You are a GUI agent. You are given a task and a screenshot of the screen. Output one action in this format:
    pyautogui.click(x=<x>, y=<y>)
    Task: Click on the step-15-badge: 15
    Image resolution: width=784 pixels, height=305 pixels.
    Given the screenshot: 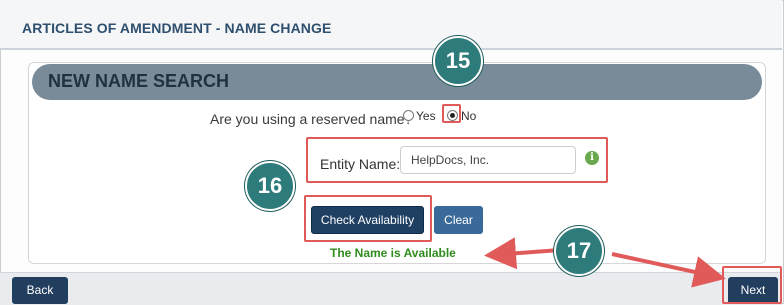 What is the action you would take?
    pyautogui.click(x=458, y=61)
    